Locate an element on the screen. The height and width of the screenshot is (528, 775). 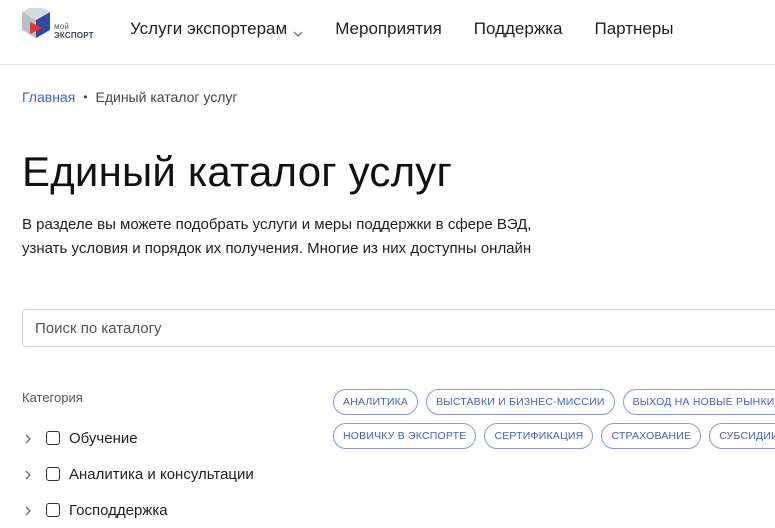
breadcrumb: Главная • Единый каталог услуг is located at coordinates (130, 97).